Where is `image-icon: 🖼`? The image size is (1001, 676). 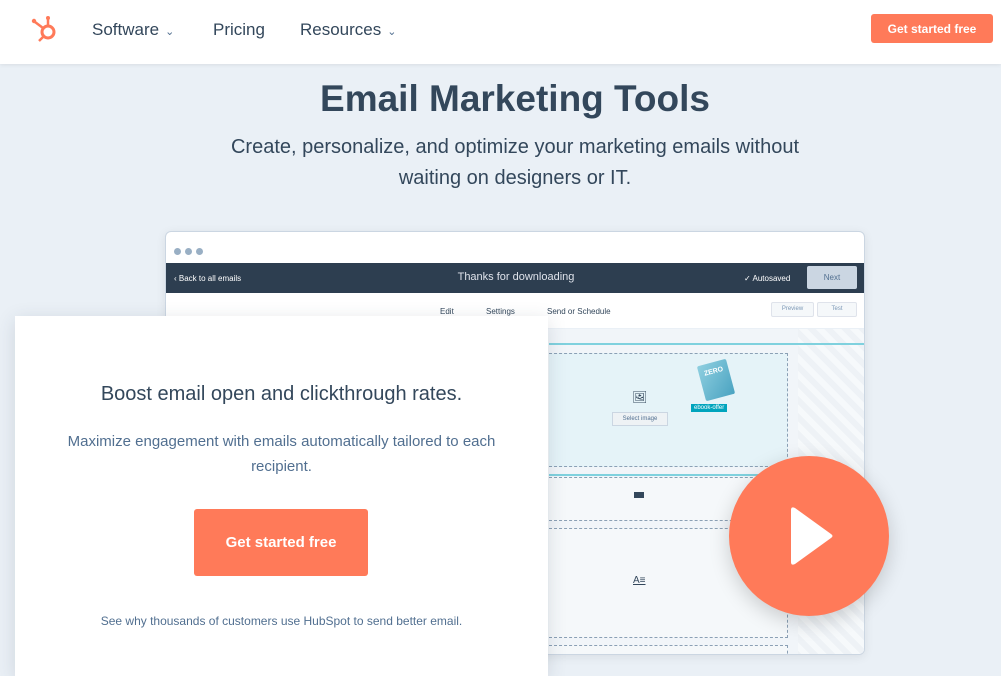
image-icon: 🖼 is located at coordinates (640, 397).